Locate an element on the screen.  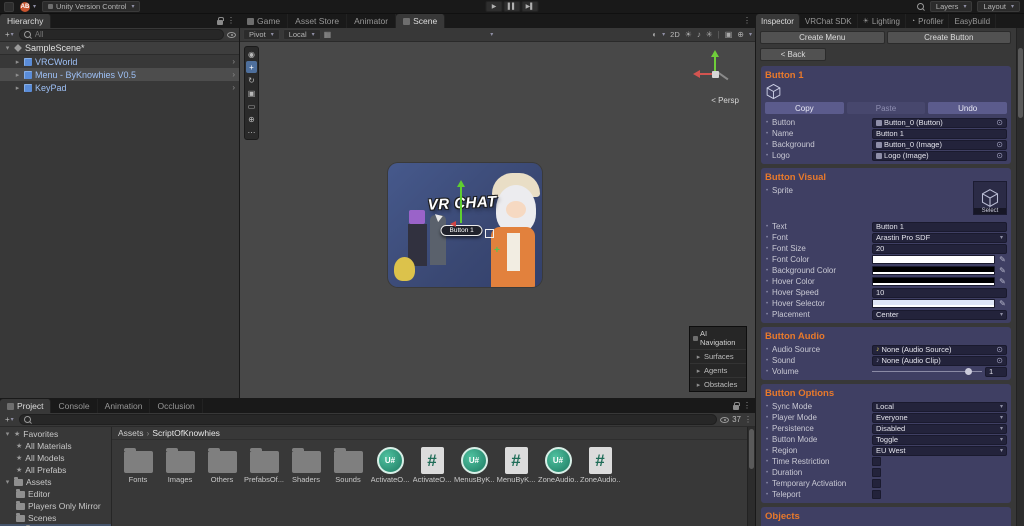
logo-object-field: Logo (Image) ⊙ is located at coordinates (939, 155).